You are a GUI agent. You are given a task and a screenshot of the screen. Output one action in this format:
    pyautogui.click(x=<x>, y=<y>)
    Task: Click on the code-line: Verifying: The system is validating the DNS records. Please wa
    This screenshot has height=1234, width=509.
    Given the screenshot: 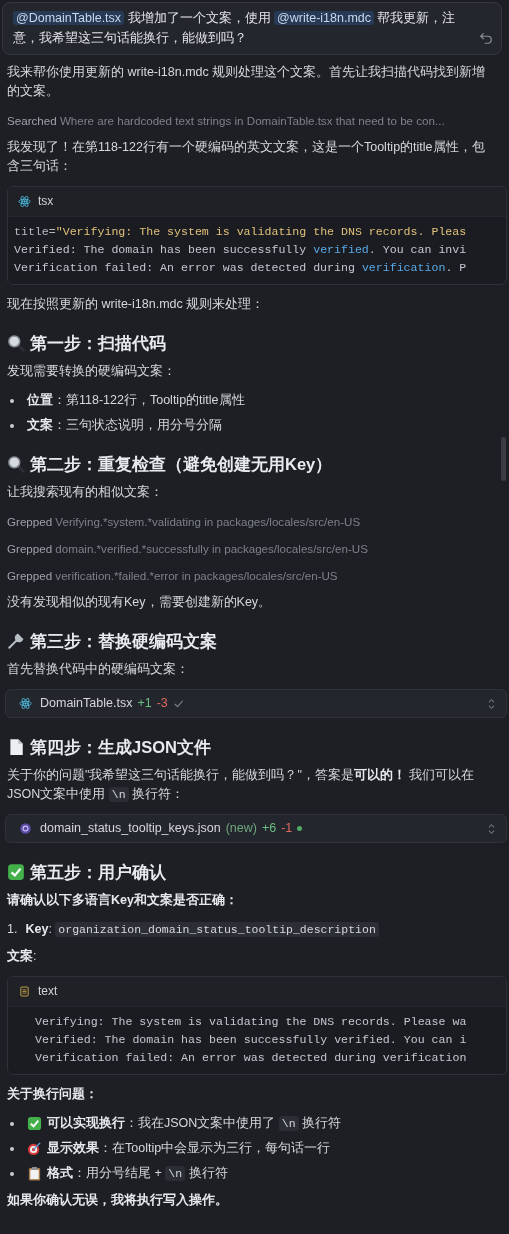 What is the action you would take?
    pyautogui.click(x=251, y=1022)
    